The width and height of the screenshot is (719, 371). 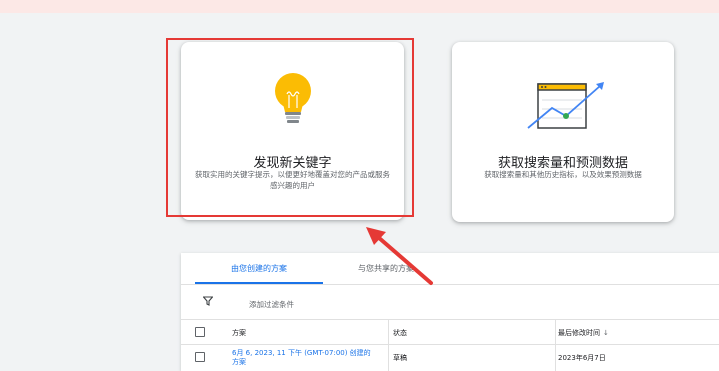 What do you see at coordinates (302, 358) in the screenshot?
I see `plan-link: 6月 6, 2023, 11 下午 (GMT-07:00) 创建的方案` at bounding box center [302, 358].